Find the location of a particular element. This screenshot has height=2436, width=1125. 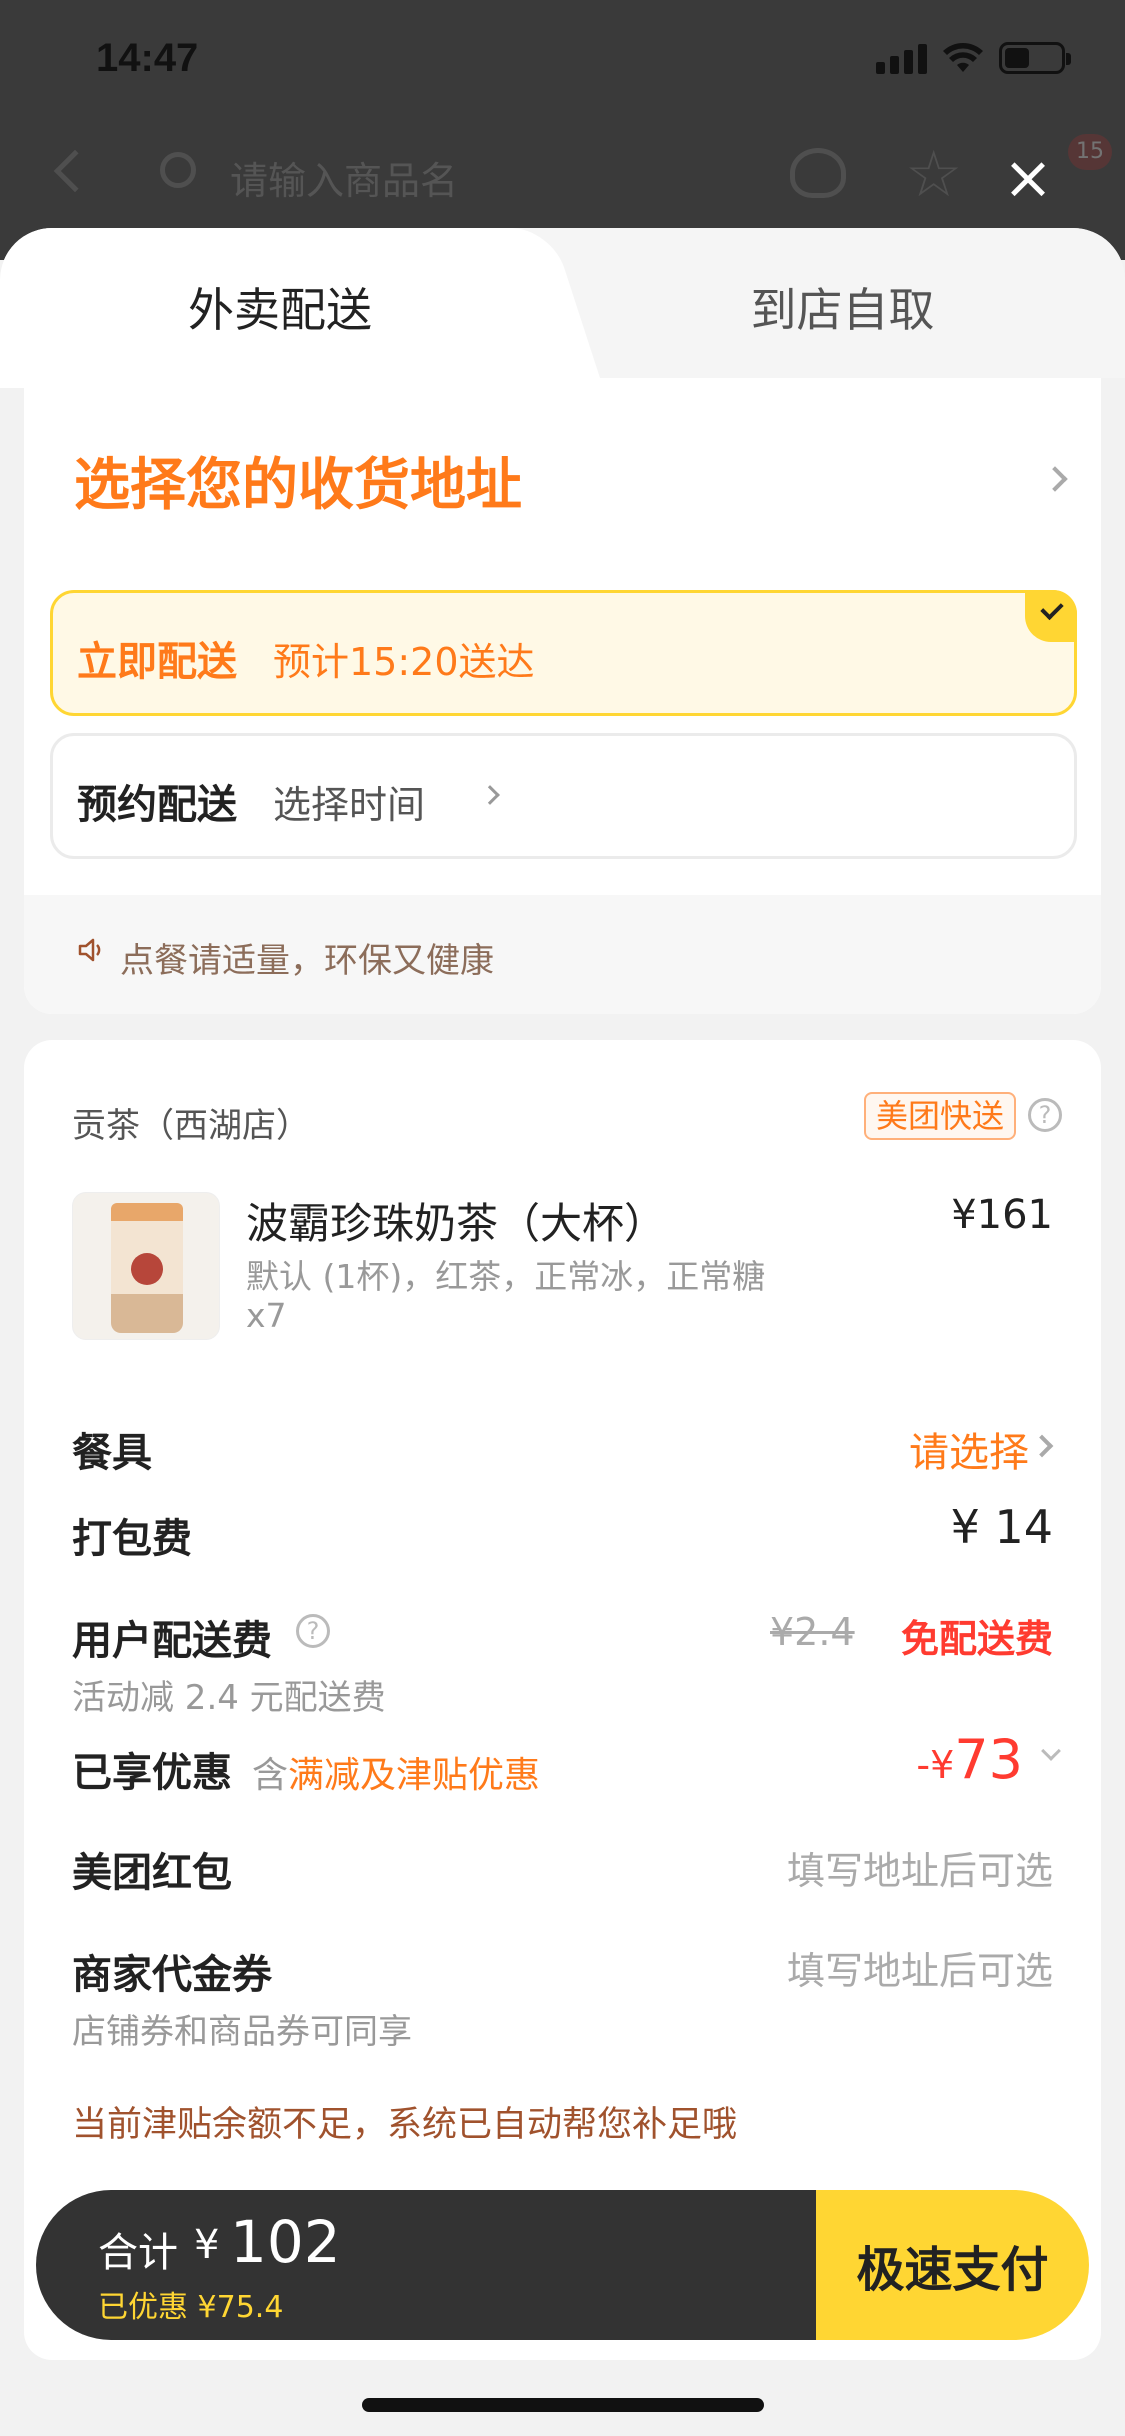

status-bar: 14:47 is located at coordinates (562, 60).